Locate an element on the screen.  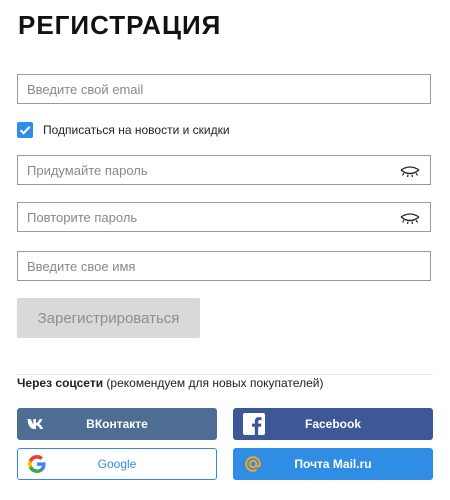
subscribe-checkbox is located at coordinates (25, 130).